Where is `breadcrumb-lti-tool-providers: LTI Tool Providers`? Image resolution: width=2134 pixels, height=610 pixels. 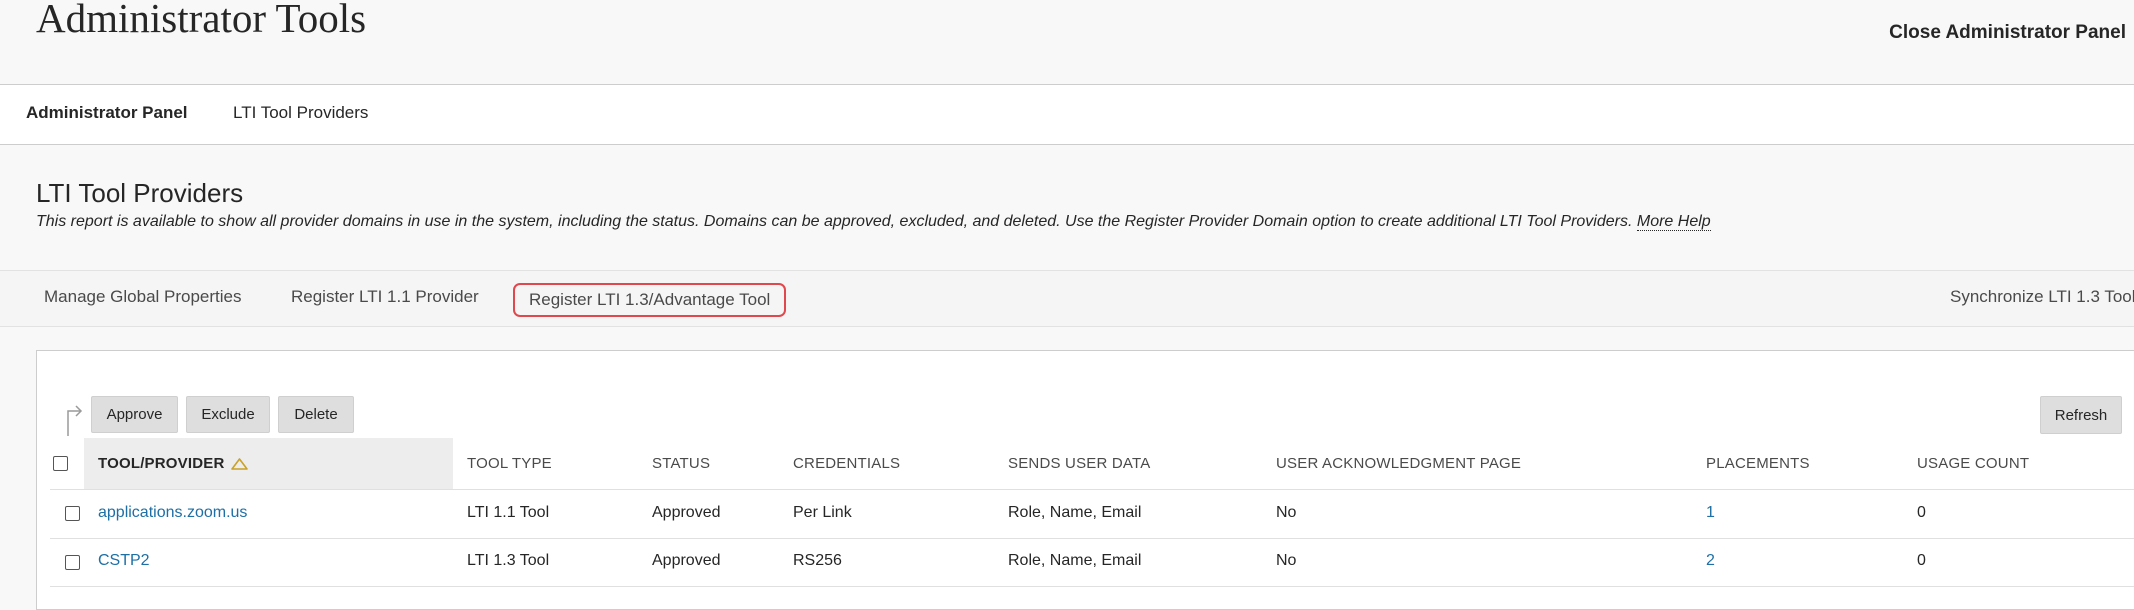 breadcrumb-lti-tool-providers: LTI Tool Providers is located at coordinates (301, 112).